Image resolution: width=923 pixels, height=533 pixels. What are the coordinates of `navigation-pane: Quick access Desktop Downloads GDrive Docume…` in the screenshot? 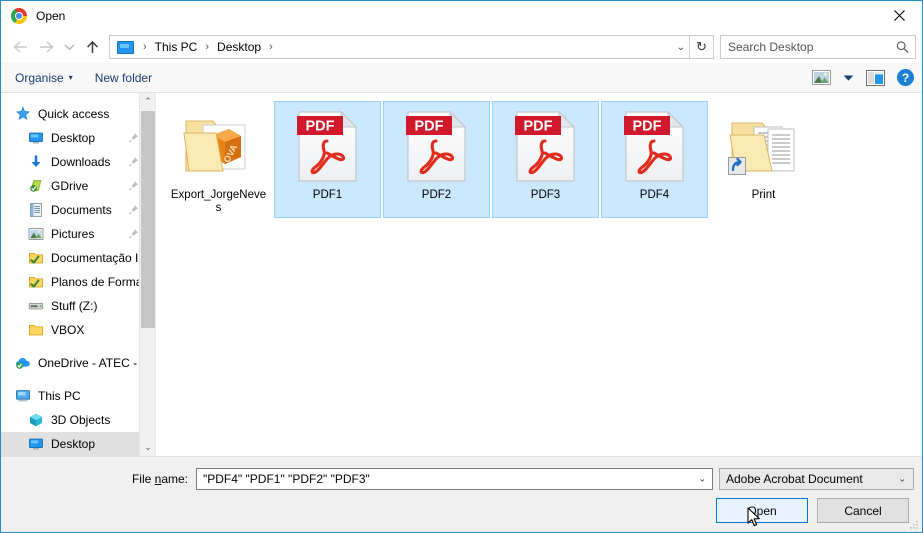 It's located at (78, 274).